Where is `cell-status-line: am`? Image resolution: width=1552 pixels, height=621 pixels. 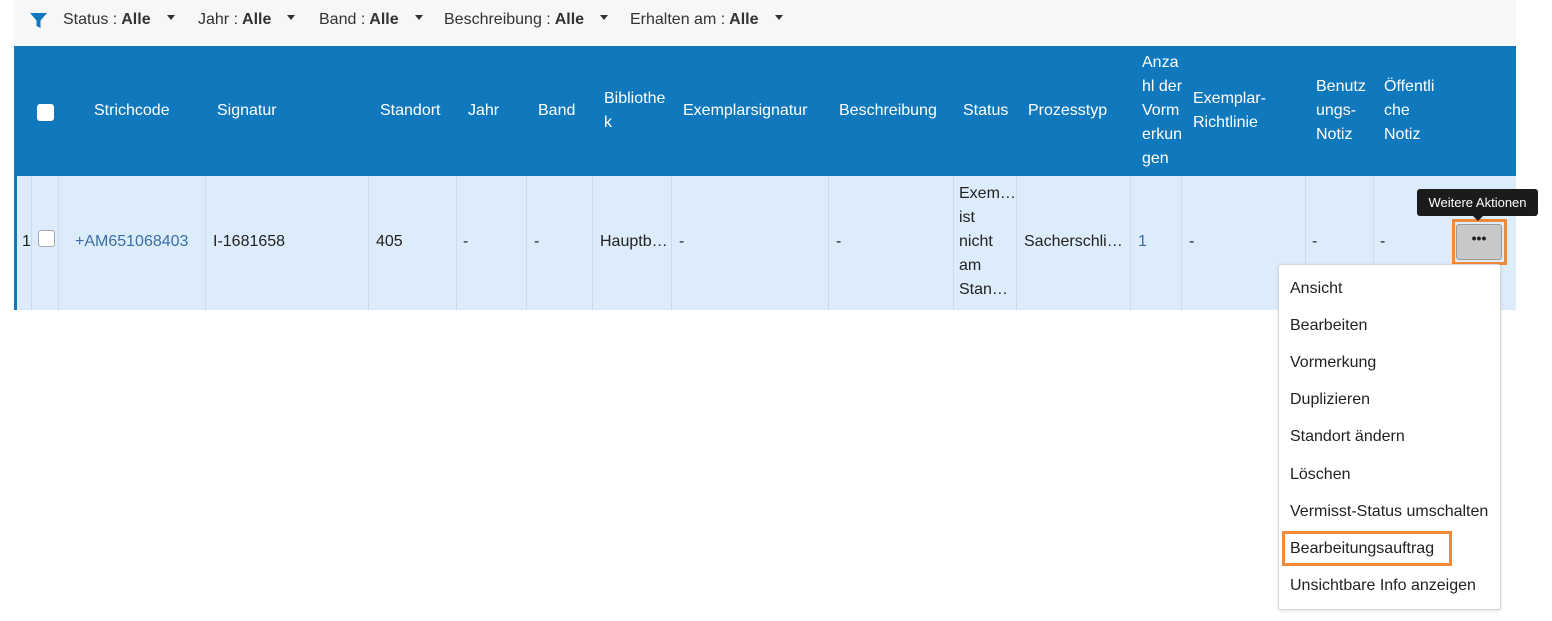
cell-status-line: am is located at coordinates (970, 265).